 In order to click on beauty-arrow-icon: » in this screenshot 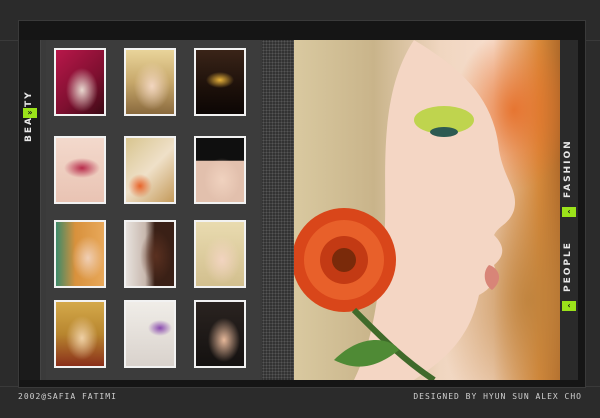, I will do `click(30, 113)`.